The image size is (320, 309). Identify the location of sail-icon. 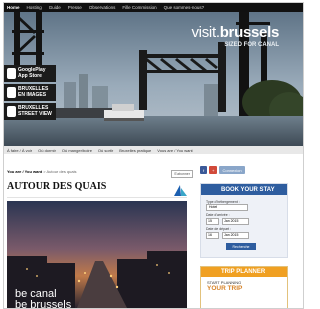
(180, 190).